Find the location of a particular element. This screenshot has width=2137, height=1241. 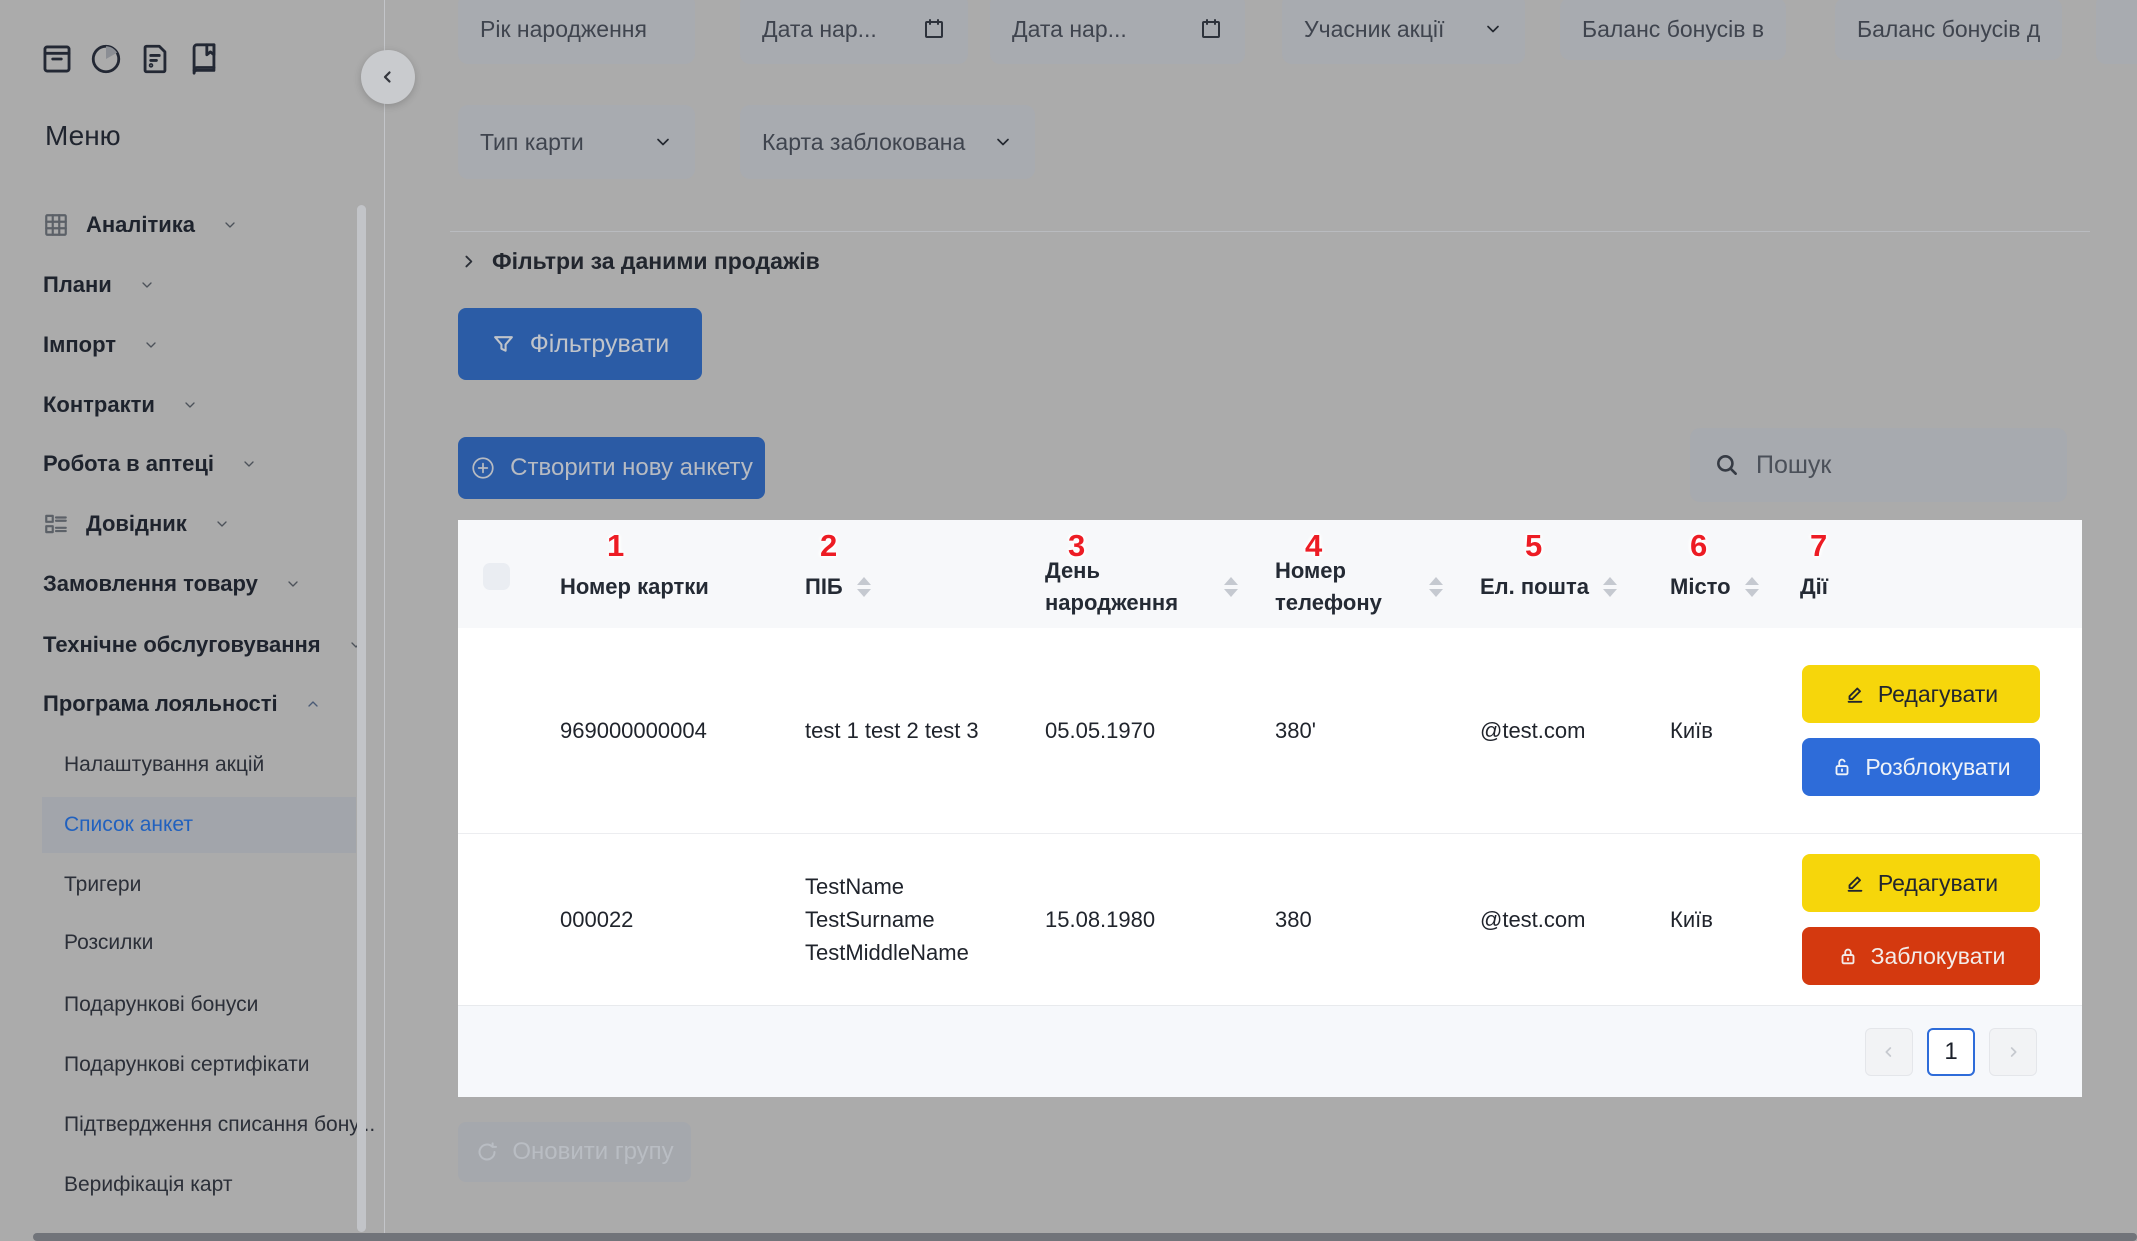

cell-phone: 380 is located at coordinates (1293, 919).